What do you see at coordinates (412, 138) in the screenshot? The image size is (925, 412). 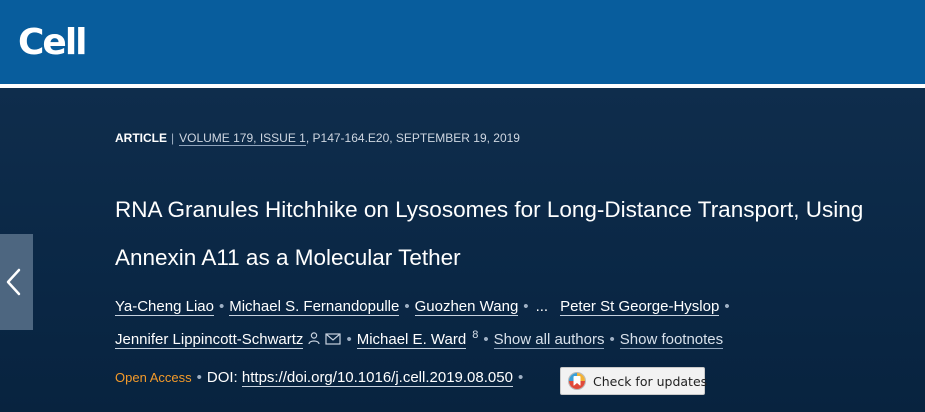 I see `pages-date: , P147-164.E20, SEPTEMBER 19, 2019` at bounding box center [412, 138].